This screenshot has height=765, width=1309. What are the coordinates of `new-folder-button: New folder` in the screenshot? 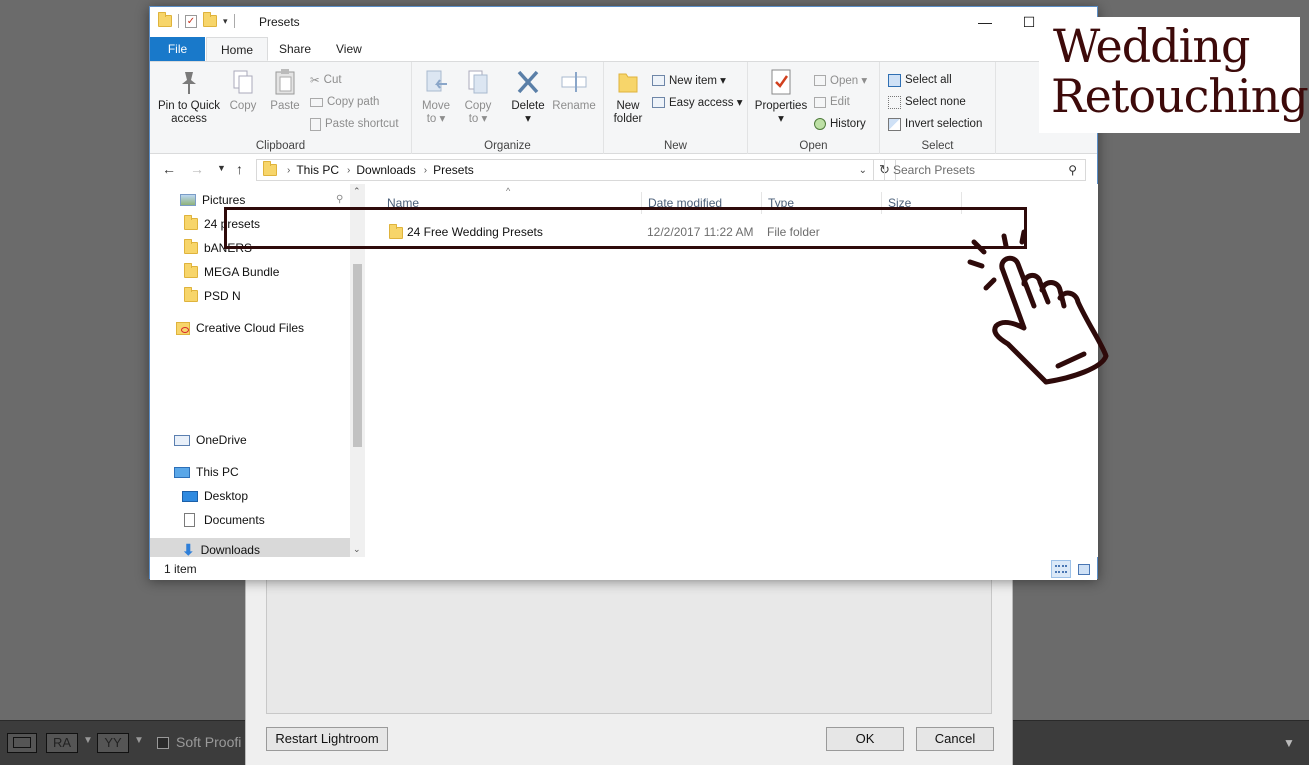 It's located at (628, 97).